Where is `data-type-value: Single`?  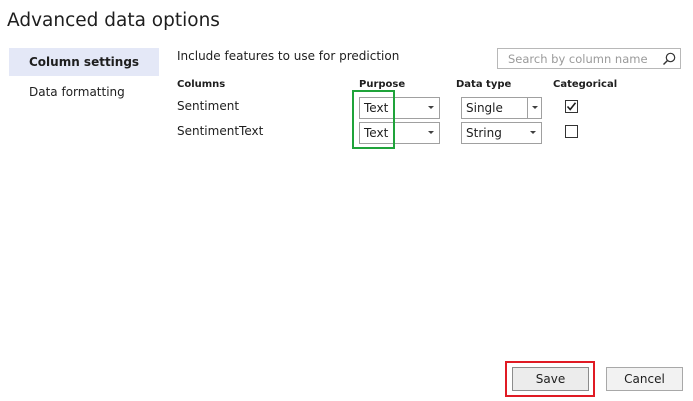
data-type-value: Single is located at coordinates (484, 108).